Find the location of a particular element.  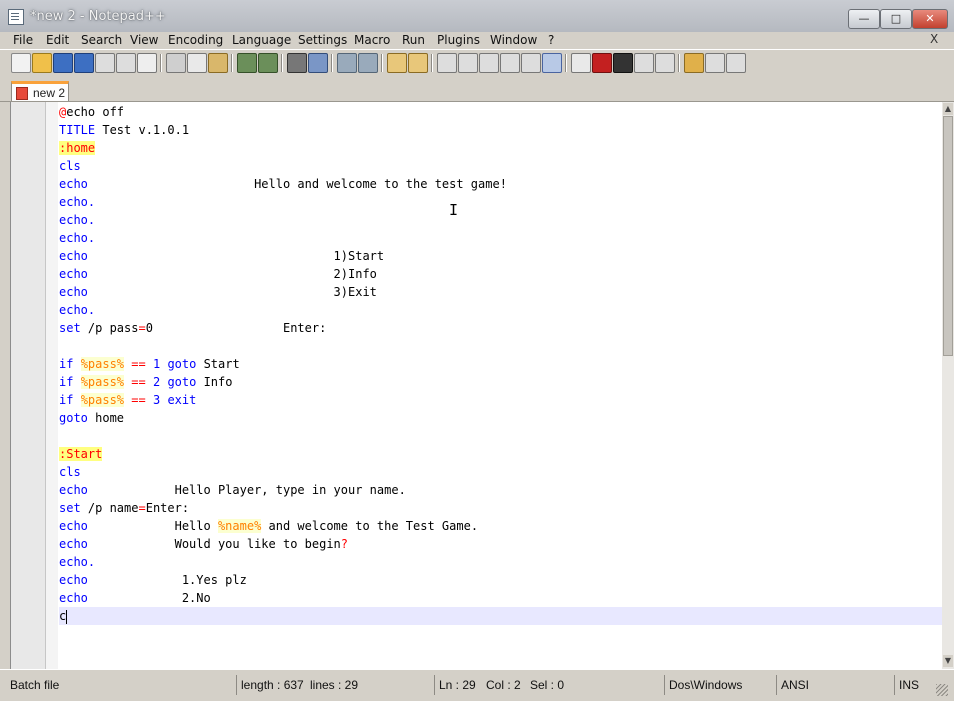

code-line: :Start is located at coordinates (501, 454).